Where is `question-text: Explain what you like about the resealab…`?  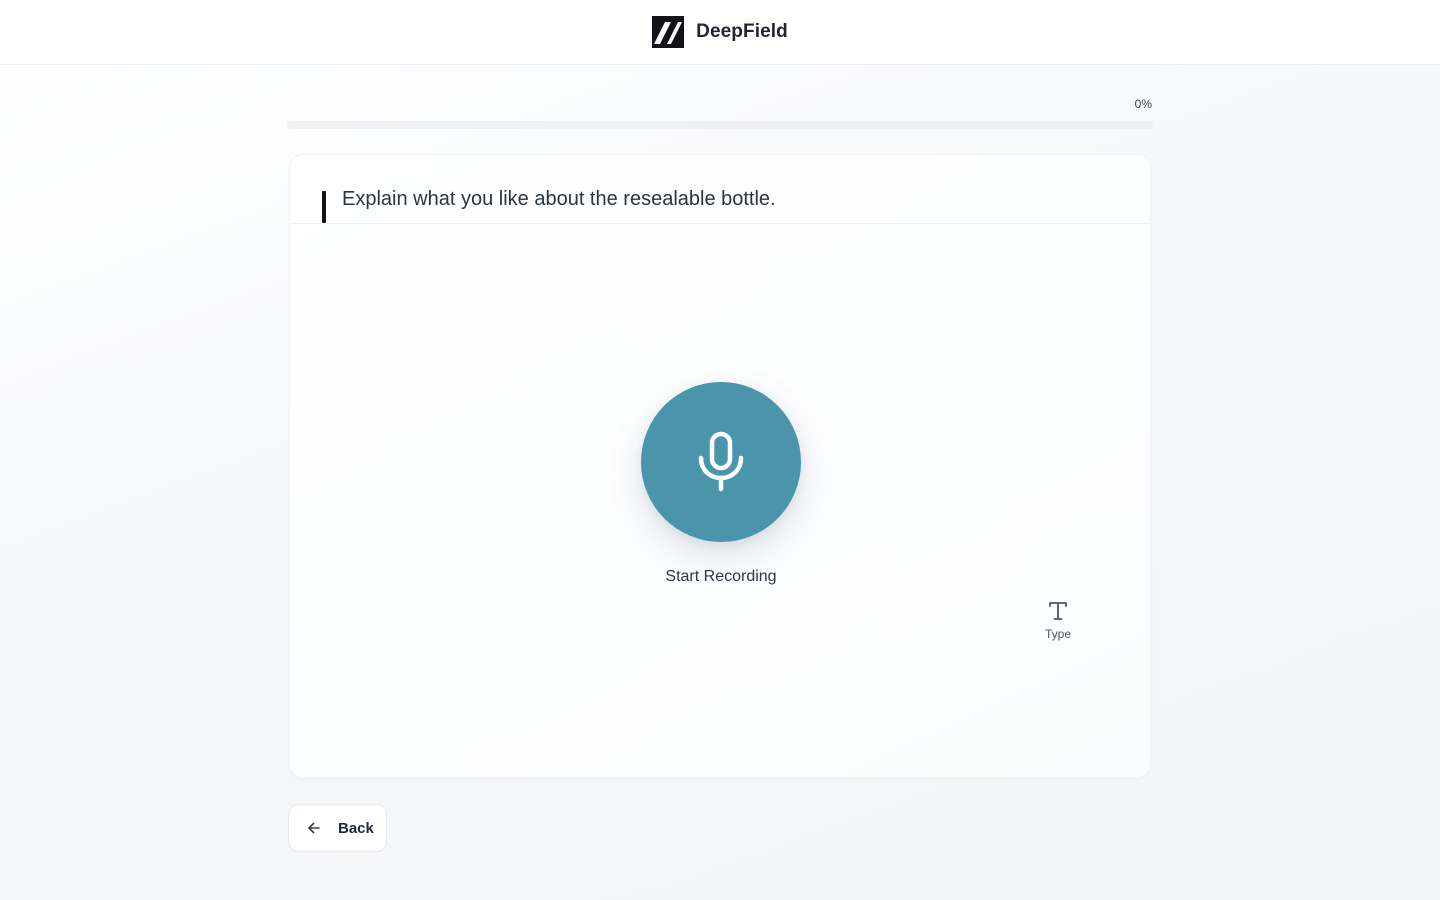 question-text: Explain what you like about the resealab… is located at coordinates (559, 199).